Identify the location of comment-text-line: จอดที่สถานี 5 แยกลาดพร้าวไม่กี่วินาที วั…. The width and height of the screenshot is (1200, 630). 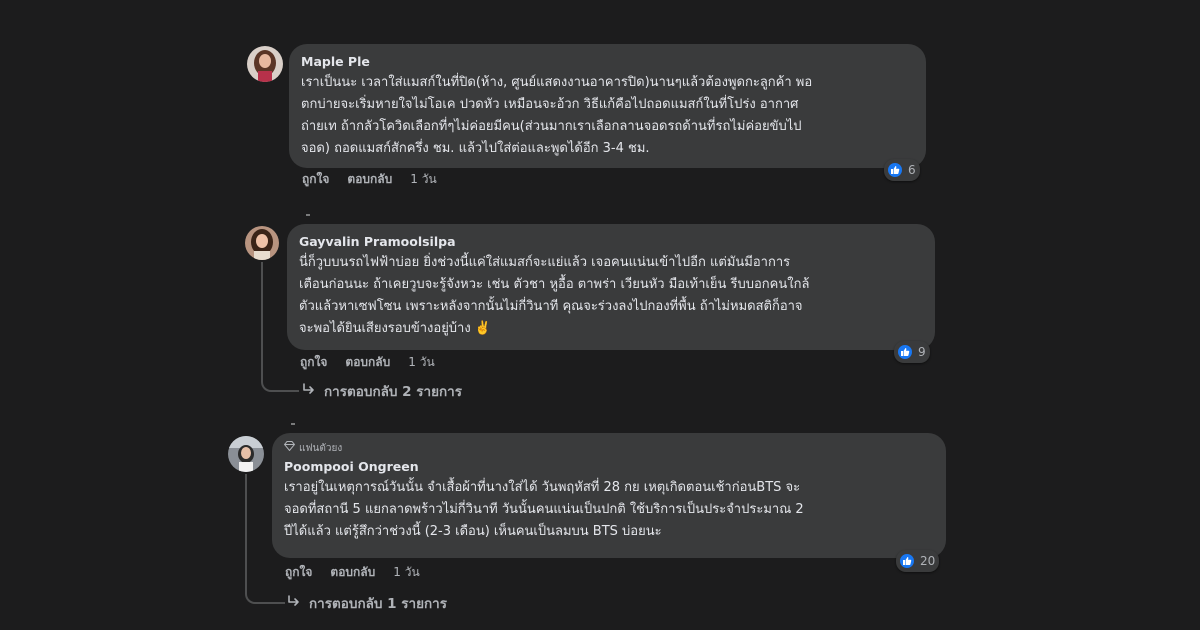
(544, 509).